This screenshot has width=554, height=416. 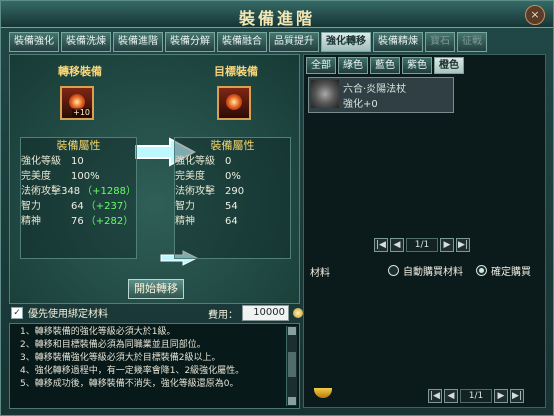 I want to click on filter-orange: 橙色, so click(x=449, y=65).